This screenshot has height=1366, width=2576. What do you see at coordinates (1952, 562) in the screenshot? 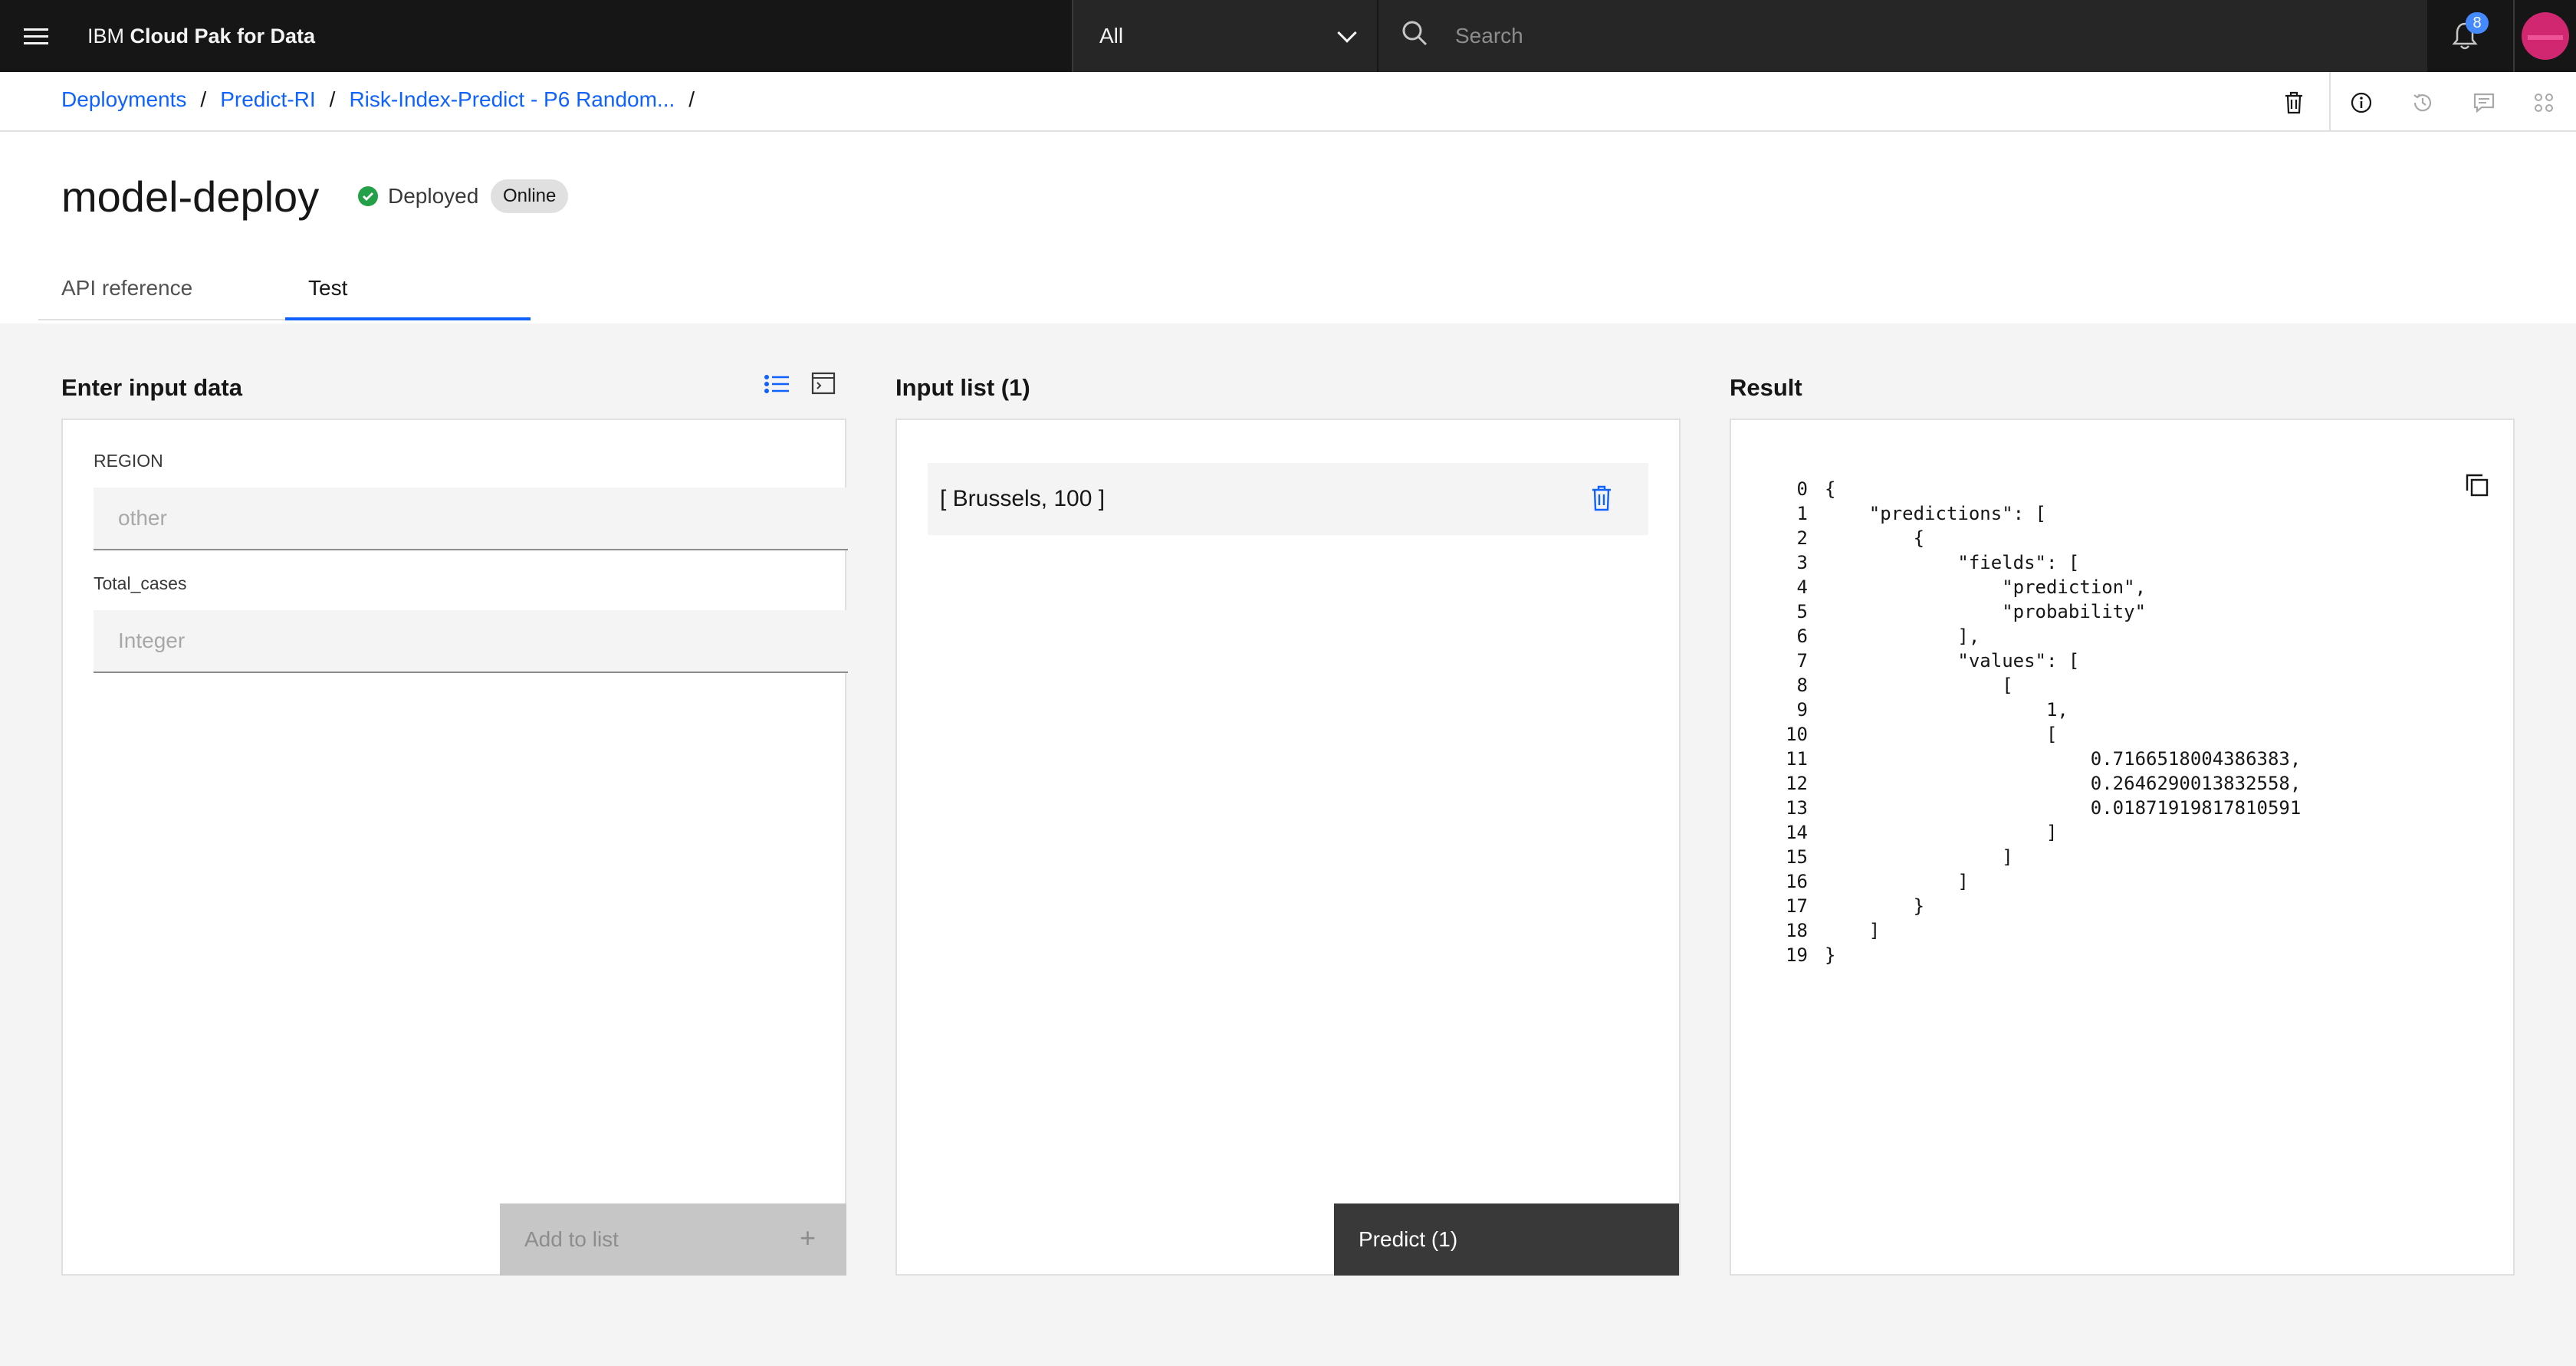
I see `code-line-text: "fields": [` at bounding box center [1952, 562].